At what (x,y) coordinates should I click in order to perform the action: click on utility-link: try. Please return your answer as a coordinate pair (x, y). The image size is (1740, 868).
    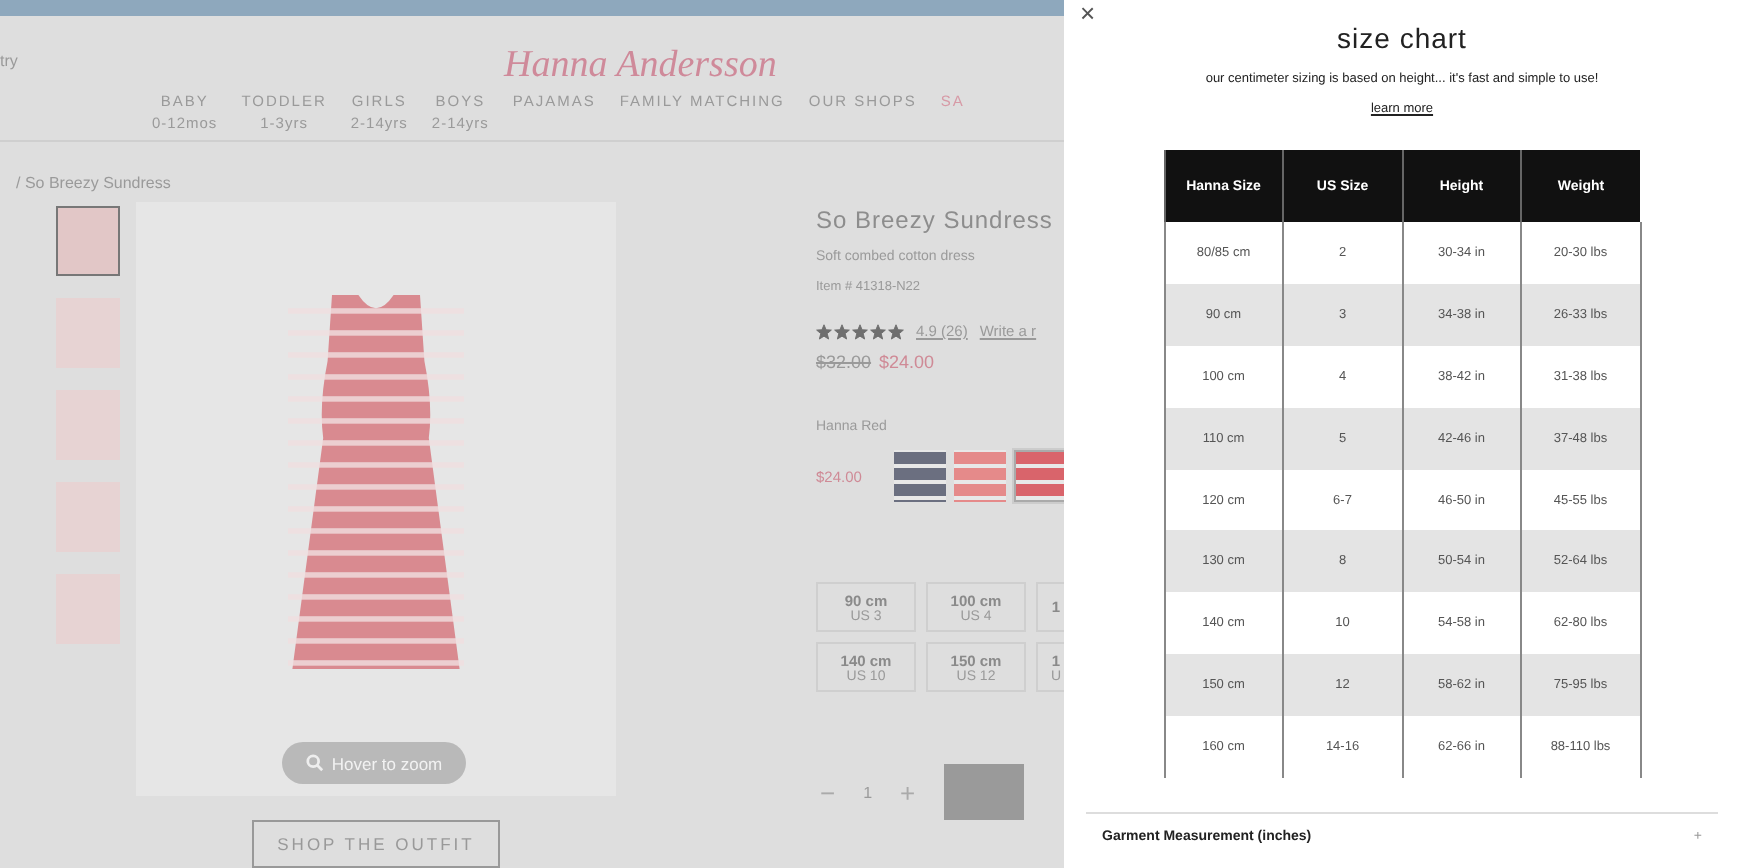
    Looking at the image, I should click on (9, 61).